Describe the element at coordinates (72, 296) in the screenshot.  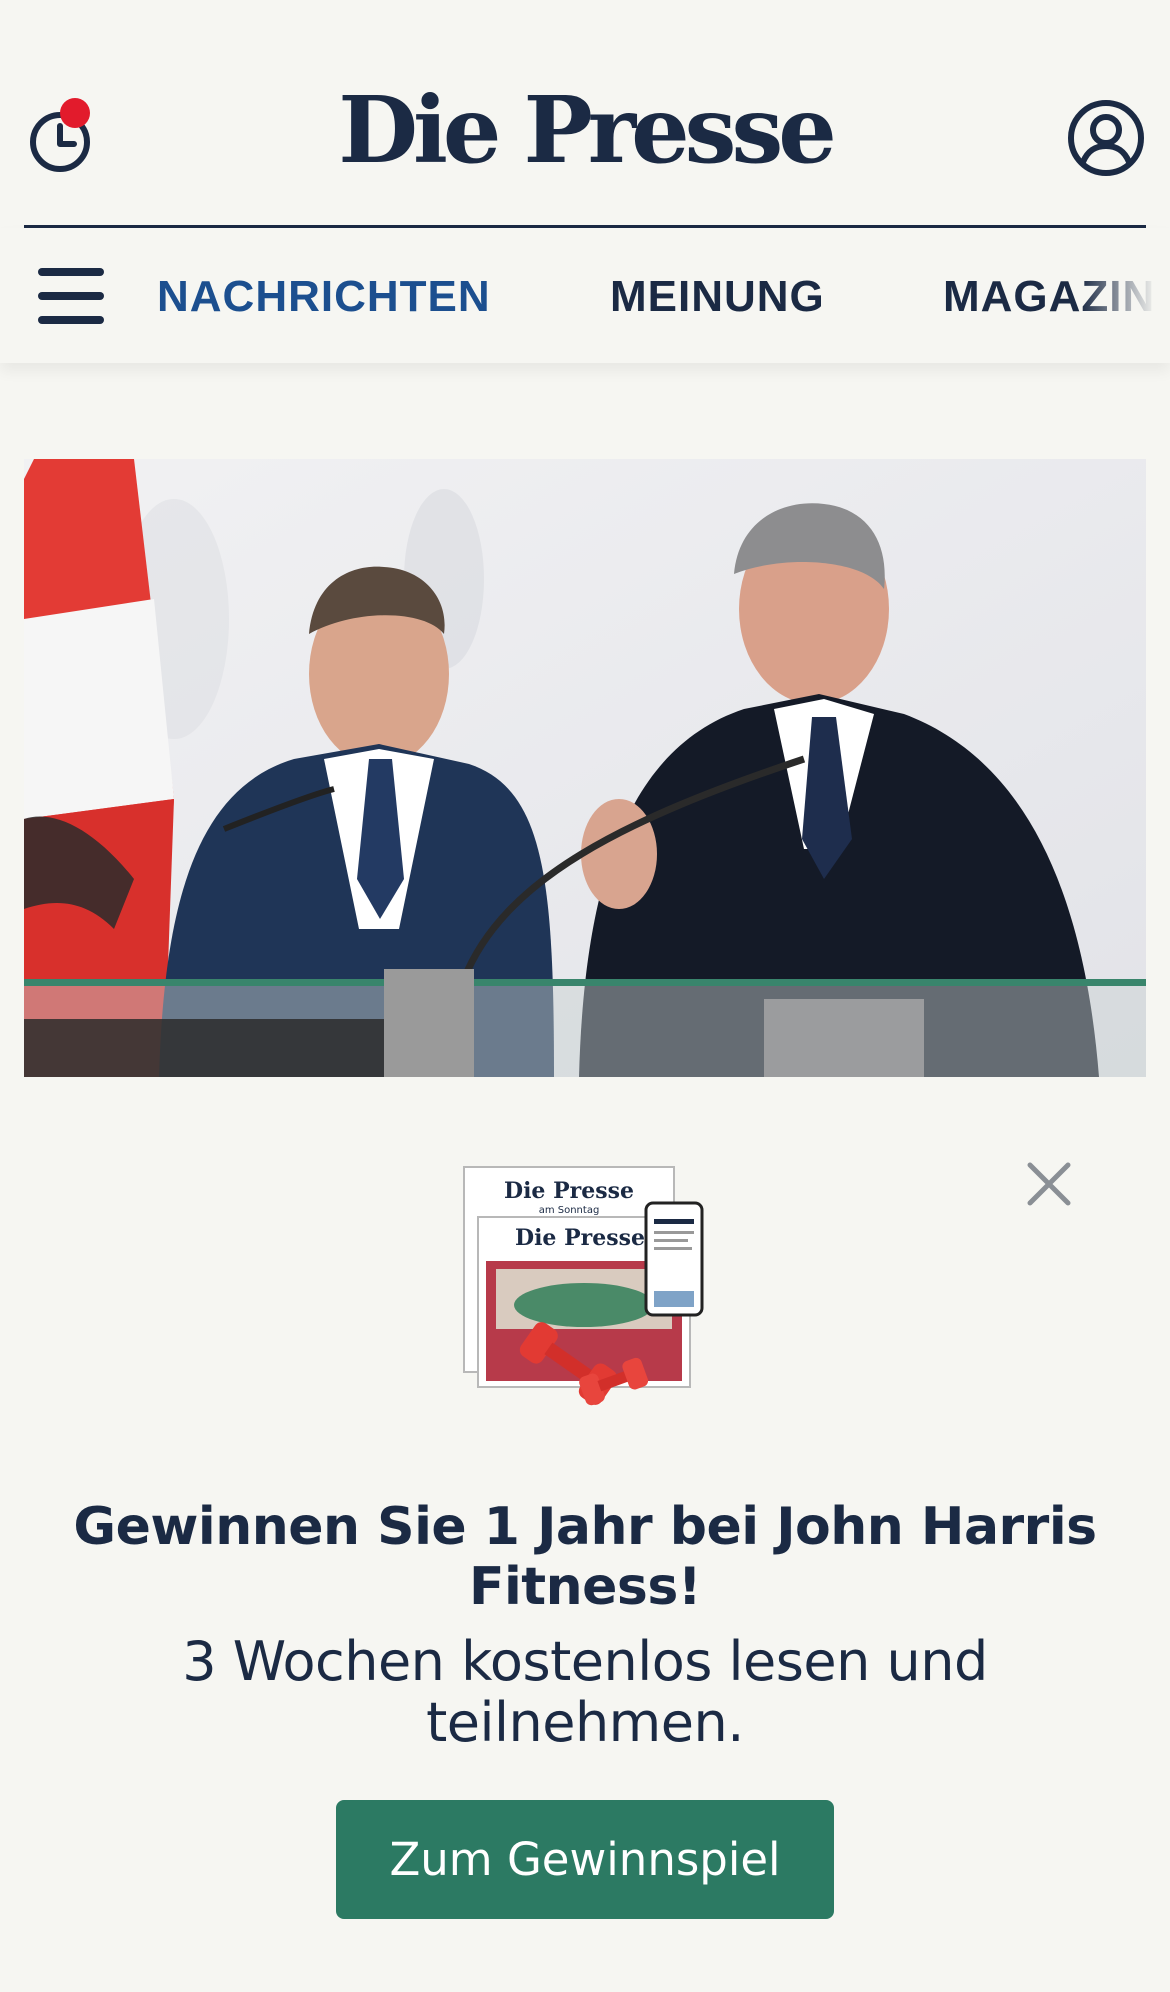
I see `hamburger-menu-icon` at that location.